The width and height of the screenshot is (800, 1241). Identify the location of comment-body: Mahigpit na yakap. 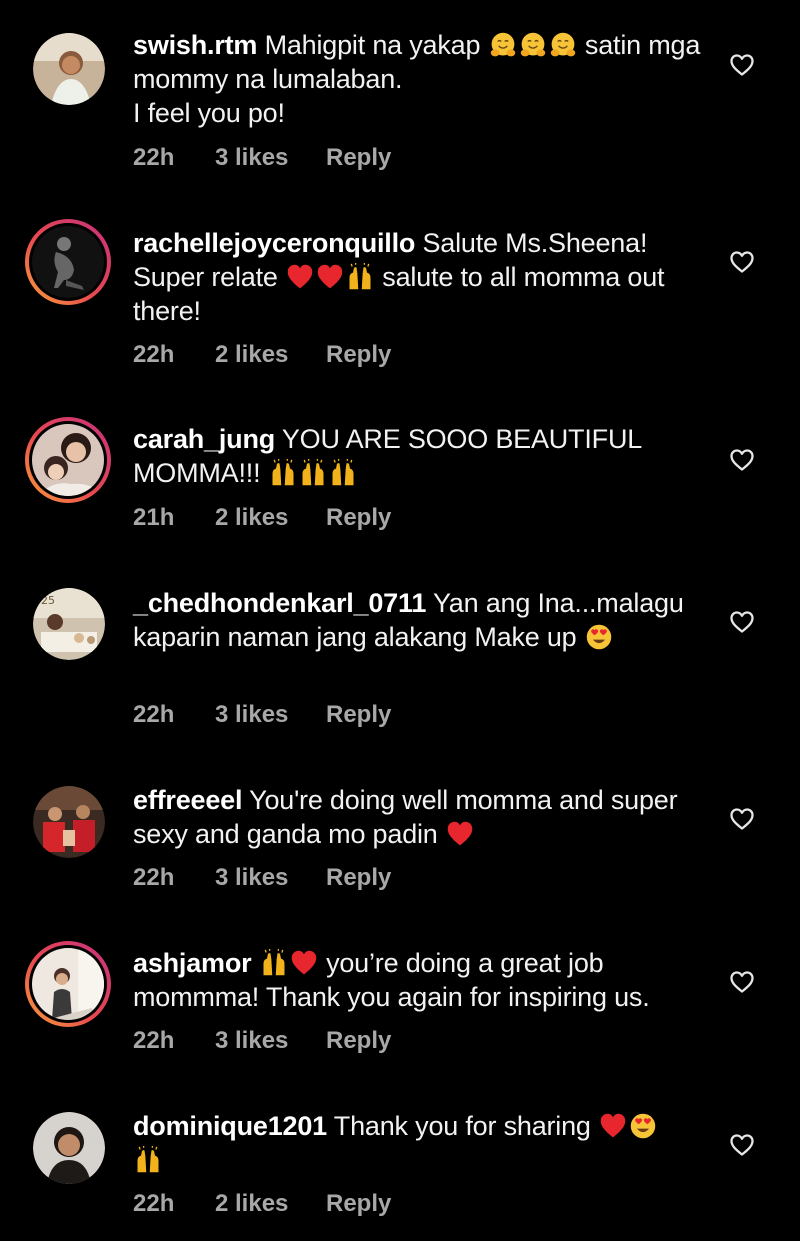
(376, 45).